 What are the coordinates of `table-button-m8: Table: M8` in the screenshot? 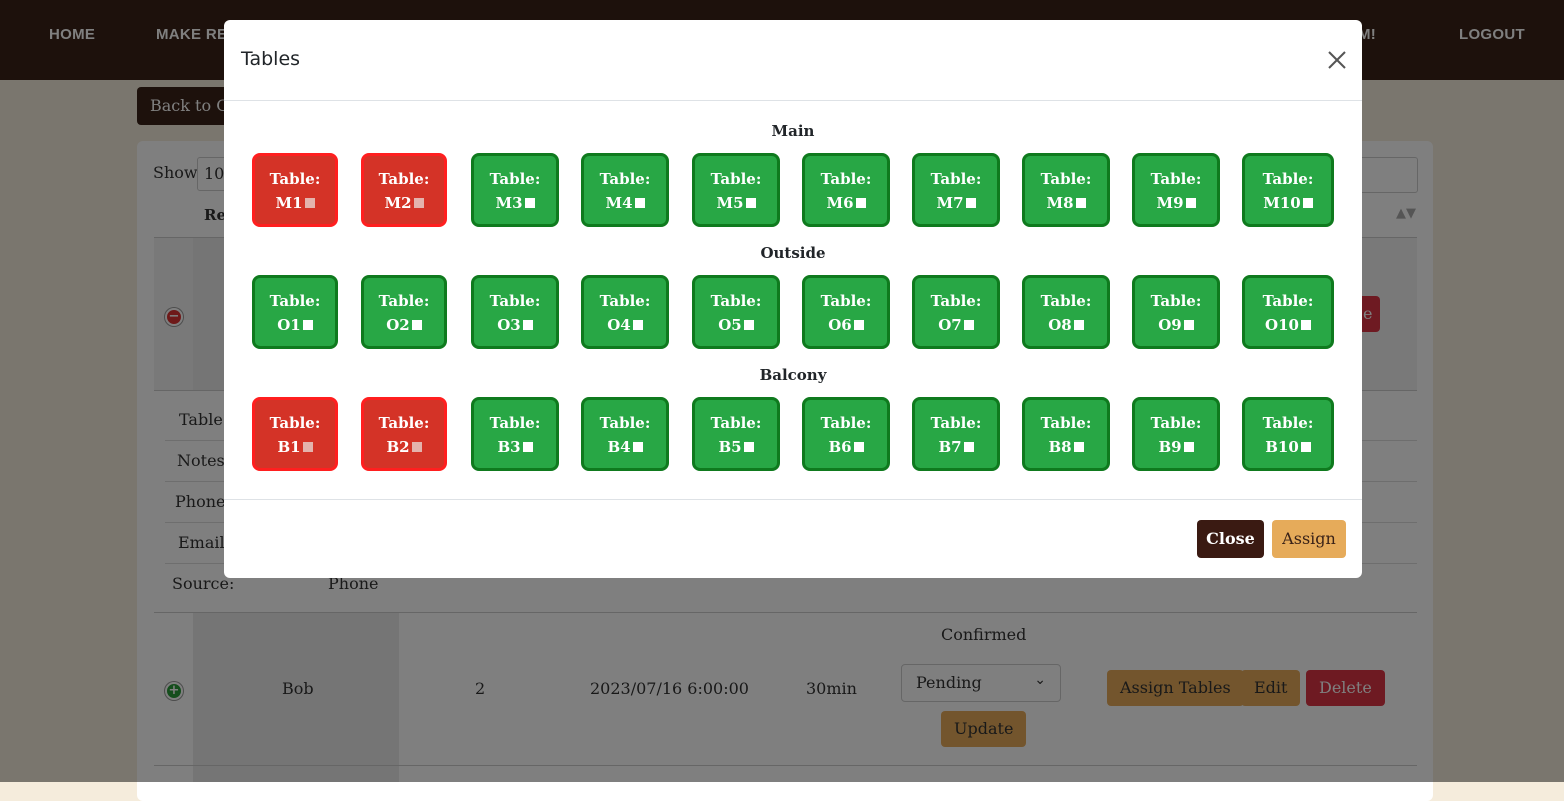 It's located at (1066, 190).